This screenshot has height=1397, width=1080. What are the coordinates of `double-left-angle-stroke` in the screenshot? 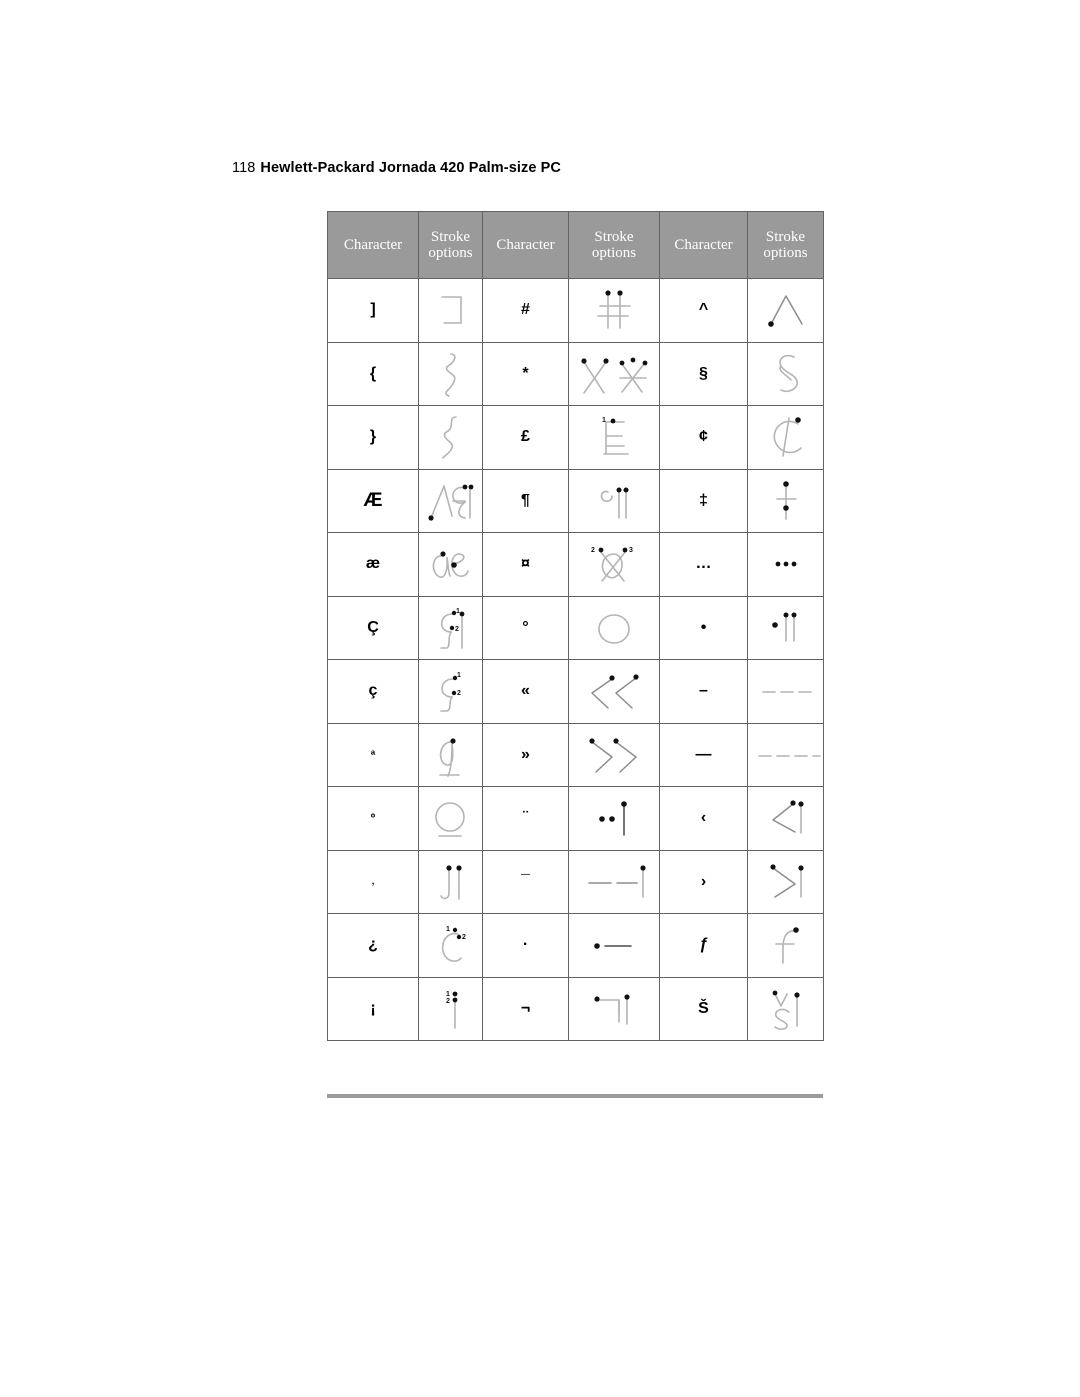 It's located at (614, 691).